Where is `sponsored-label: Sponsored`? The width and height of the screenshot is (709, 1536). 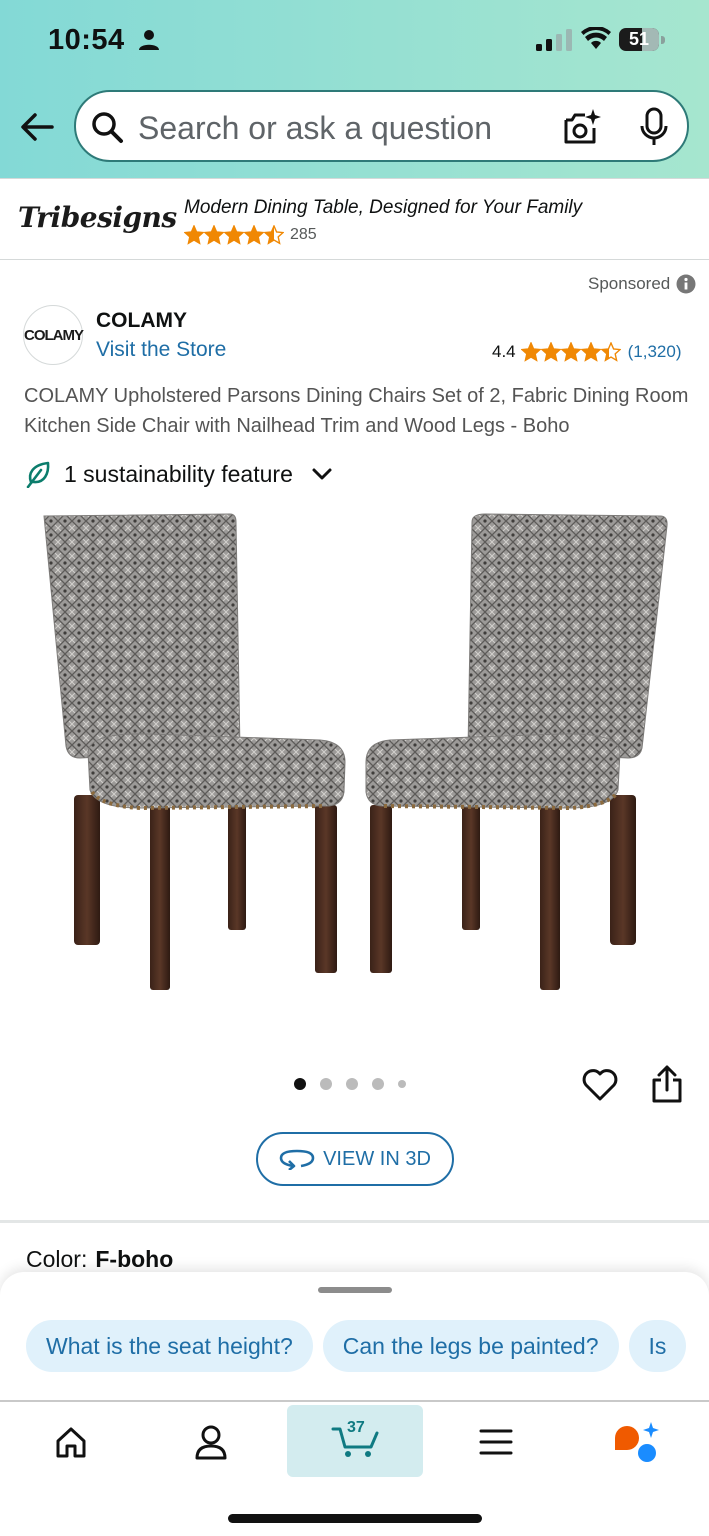 sponsored-label: Sponsored is located at coordinates (642, 284).